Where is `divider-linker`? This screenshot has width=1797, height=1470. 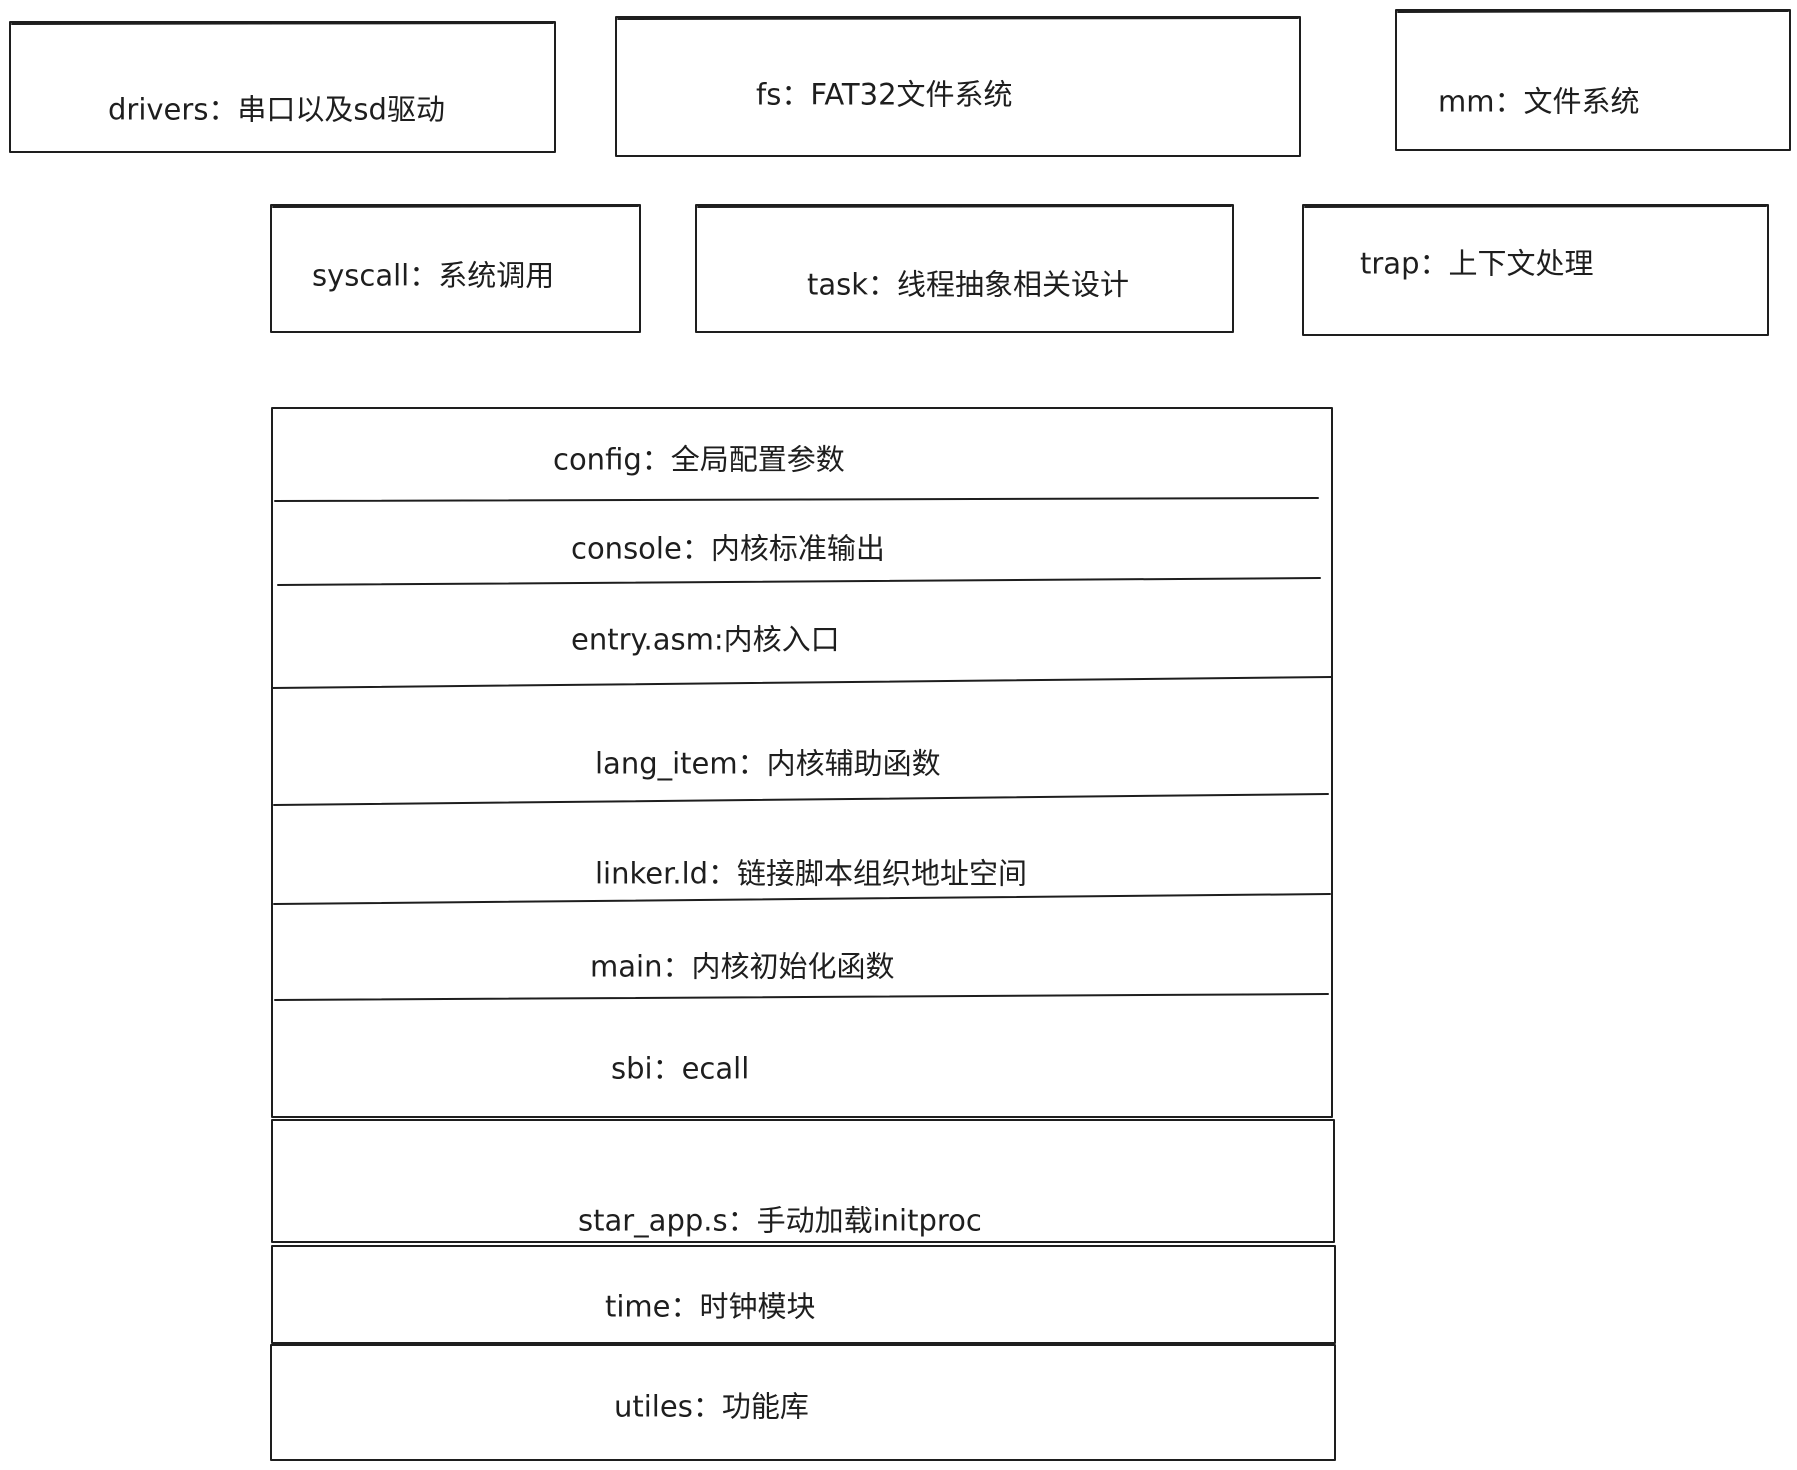
divider-linker is located at coordinates (802, 899).